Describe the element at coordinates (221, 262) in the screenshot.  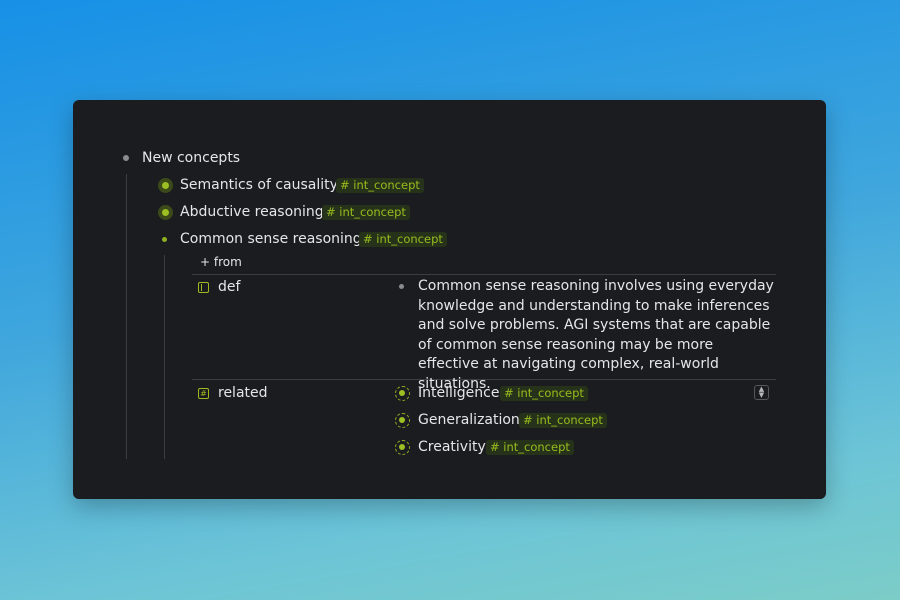
I see `add-from-button: + from` at that location.